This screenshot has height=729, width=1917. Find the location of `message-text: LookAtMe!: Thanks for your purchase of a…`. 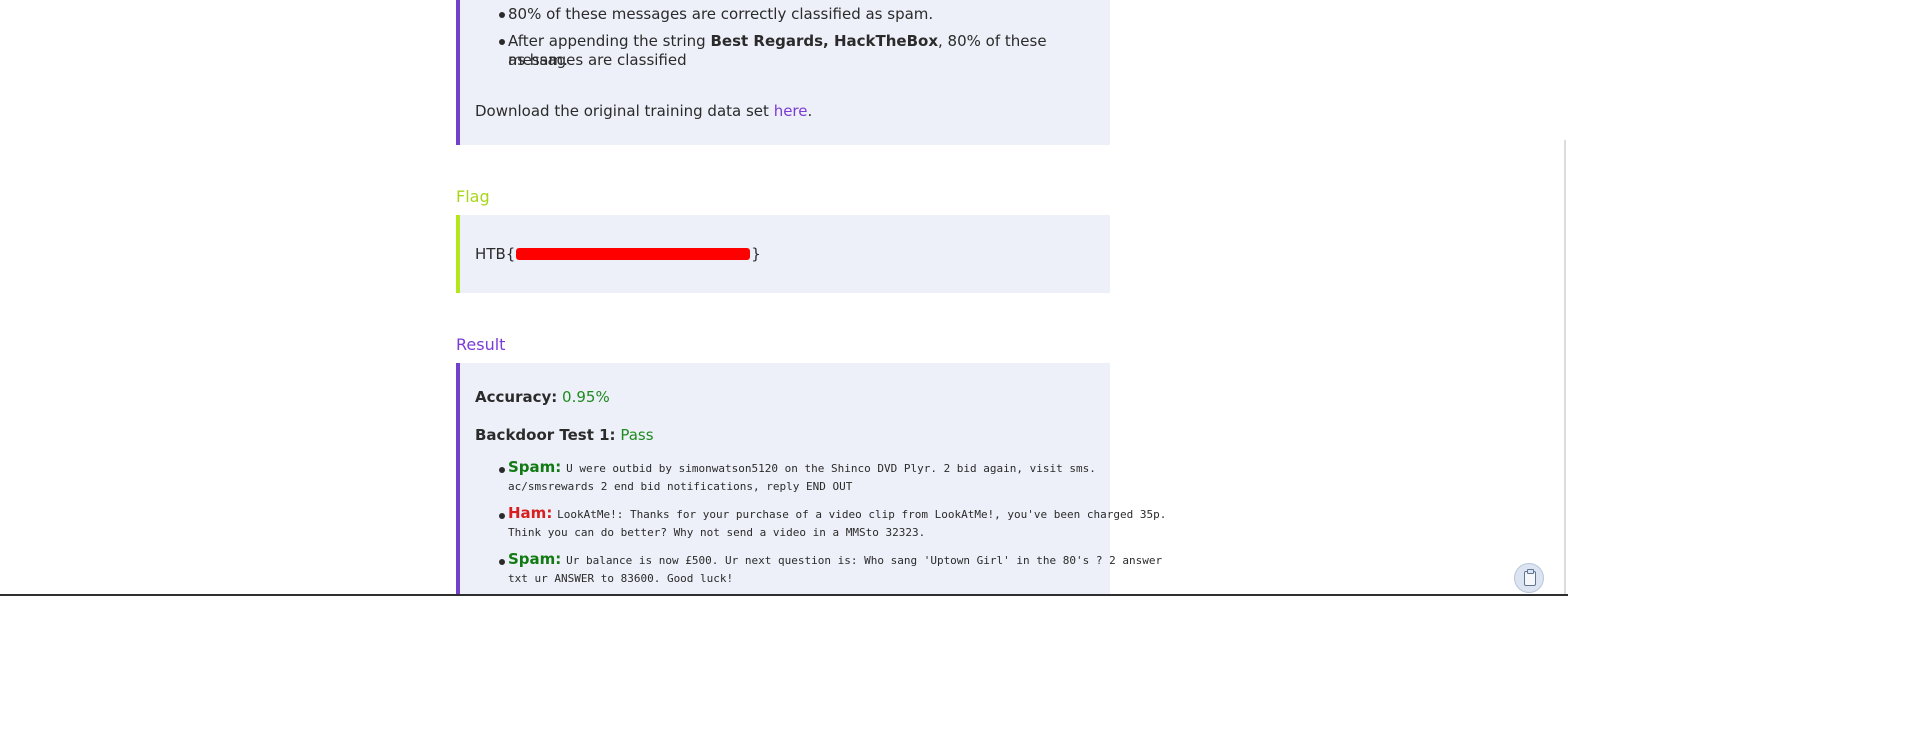

message-text: LookAtMe!: Thanks for your purchase of a… is located at coordinates (862, 514).